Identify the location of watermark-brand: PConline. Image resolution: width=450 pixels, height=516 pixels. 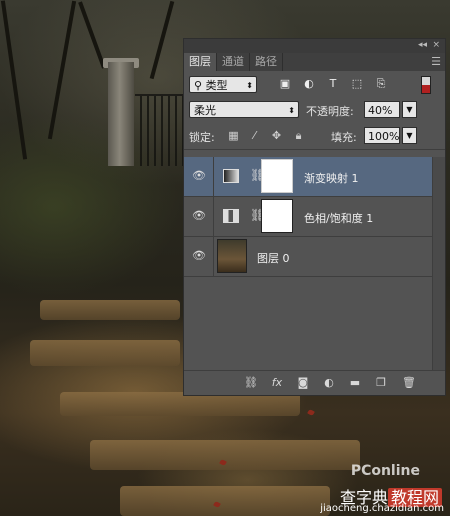
(385, 471).